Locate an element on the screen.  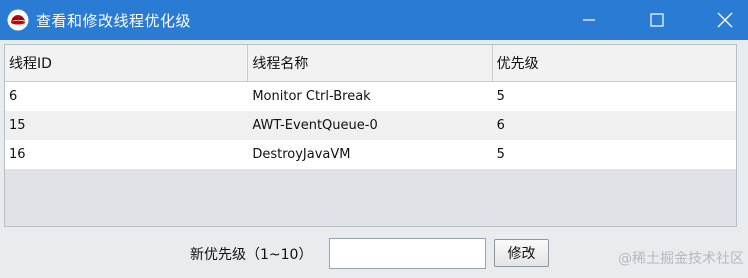
table-row: 16 DestroyJavaVM 5 is located at coordinates (370, 154).